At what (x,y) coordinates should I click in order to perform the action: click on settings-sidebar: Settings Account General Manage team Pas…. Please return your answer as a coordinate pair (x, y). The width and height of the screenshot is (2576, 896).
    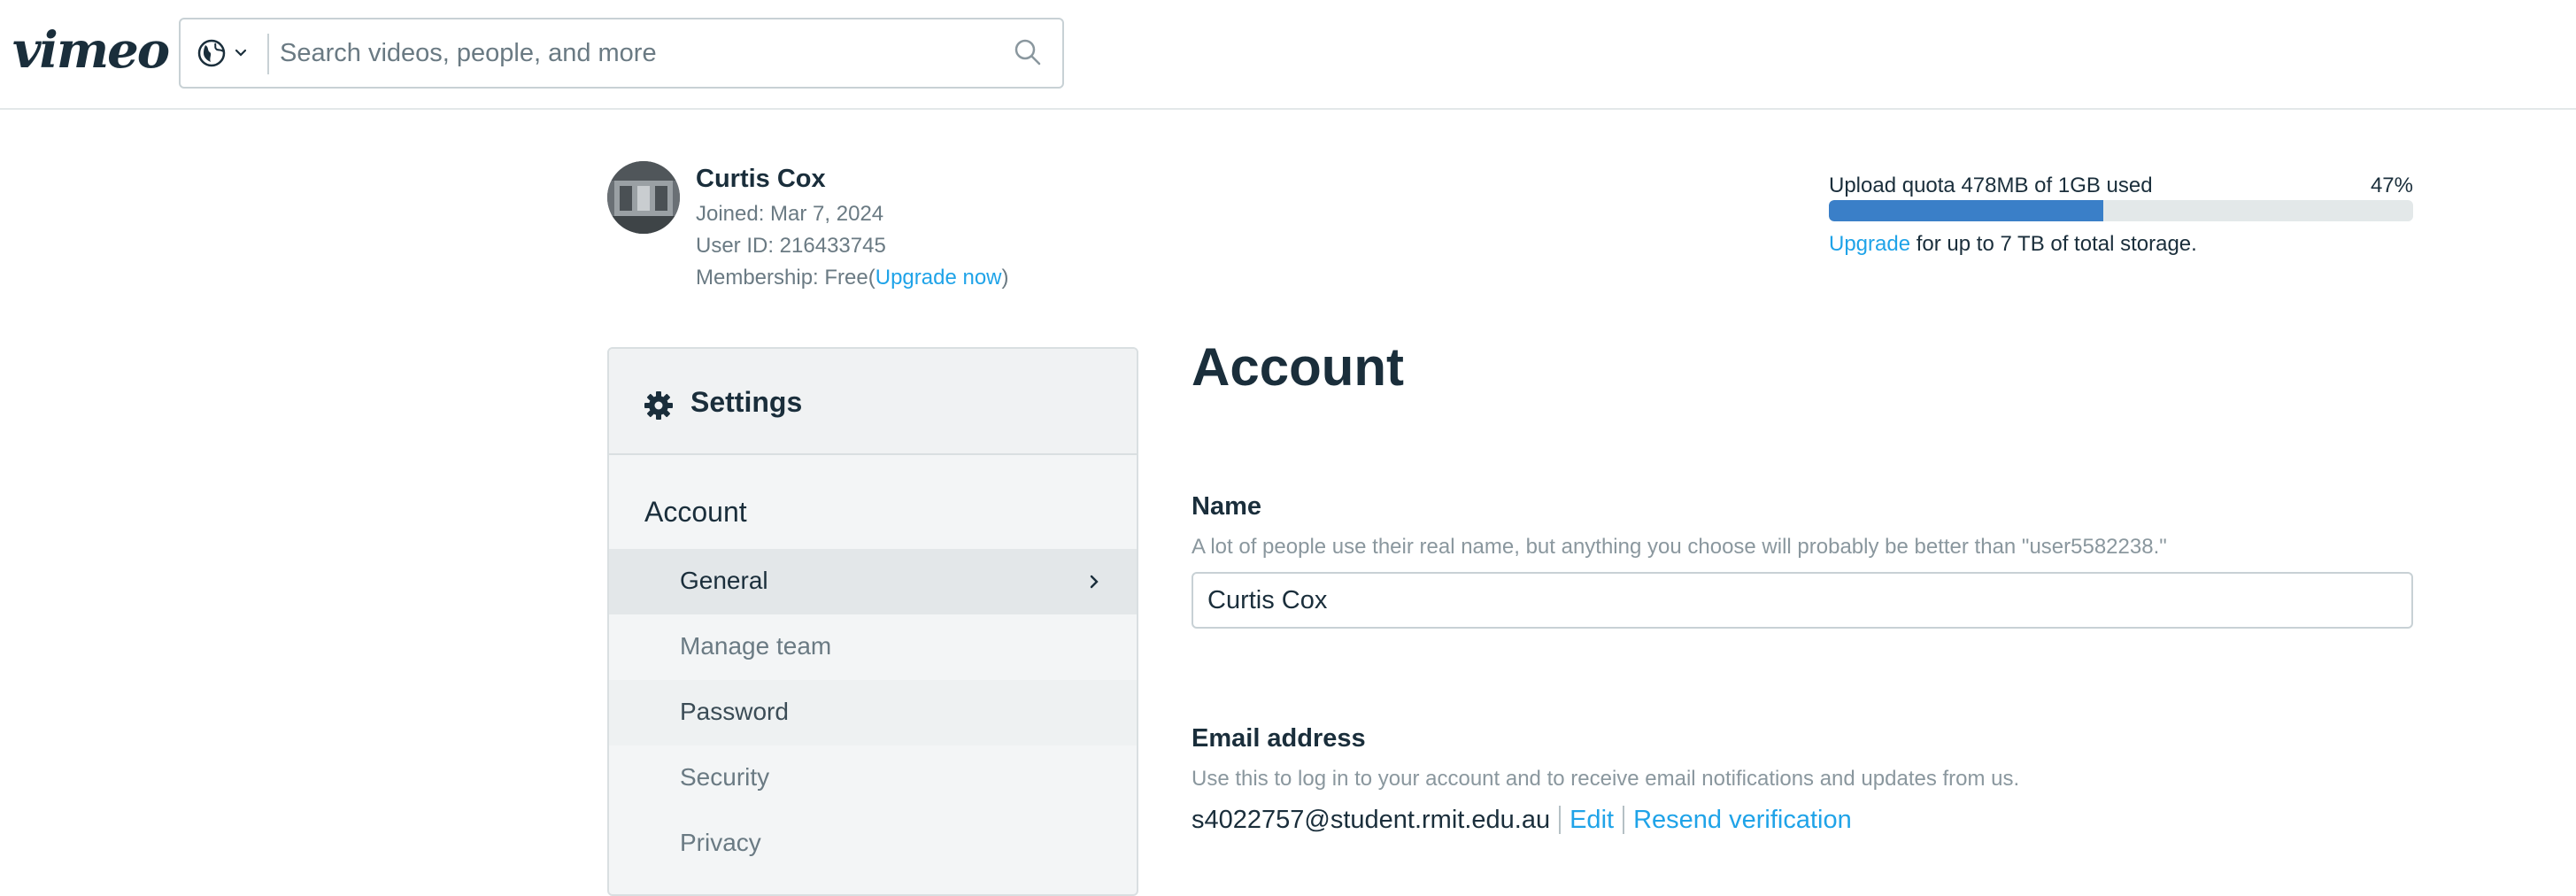
    Looking at the image, I should click on (872, 622).